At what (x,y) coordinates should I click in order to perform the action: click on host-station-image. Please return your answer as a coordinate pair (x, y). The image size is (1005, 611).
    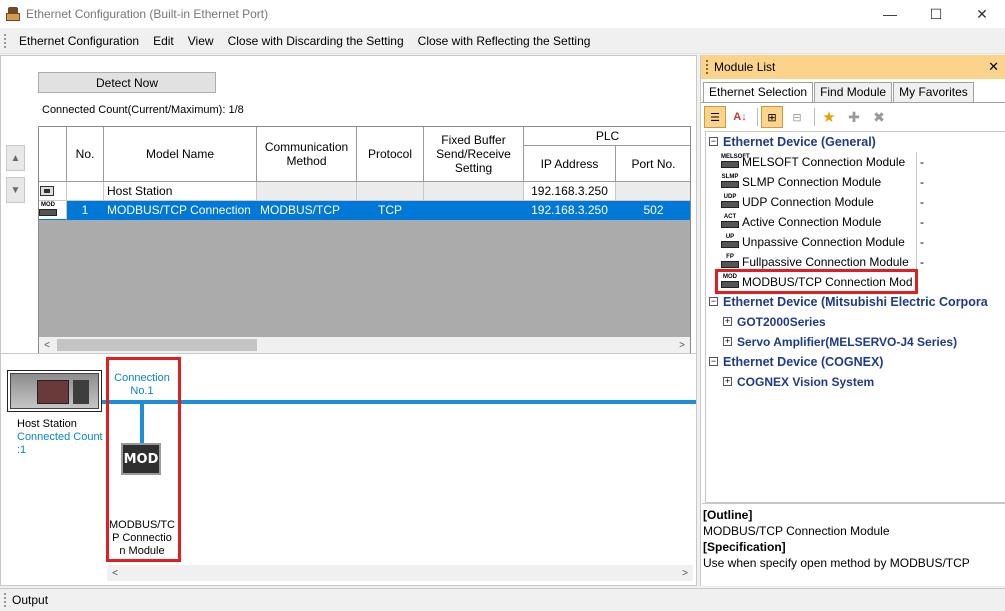
    Looking at the image, I should click on (54, 391).